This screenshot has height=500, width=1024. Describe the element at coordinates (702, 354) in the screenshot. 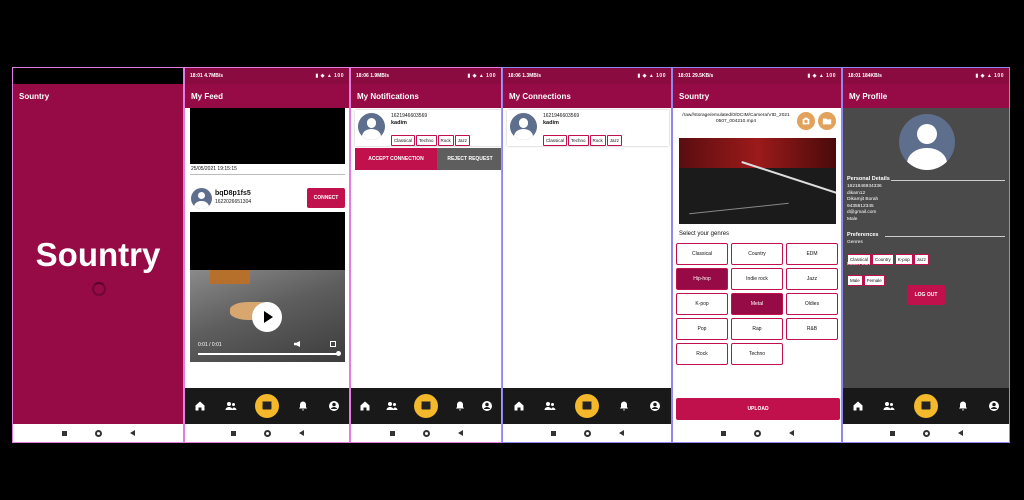

I see `genre-option: Rock` at that location.